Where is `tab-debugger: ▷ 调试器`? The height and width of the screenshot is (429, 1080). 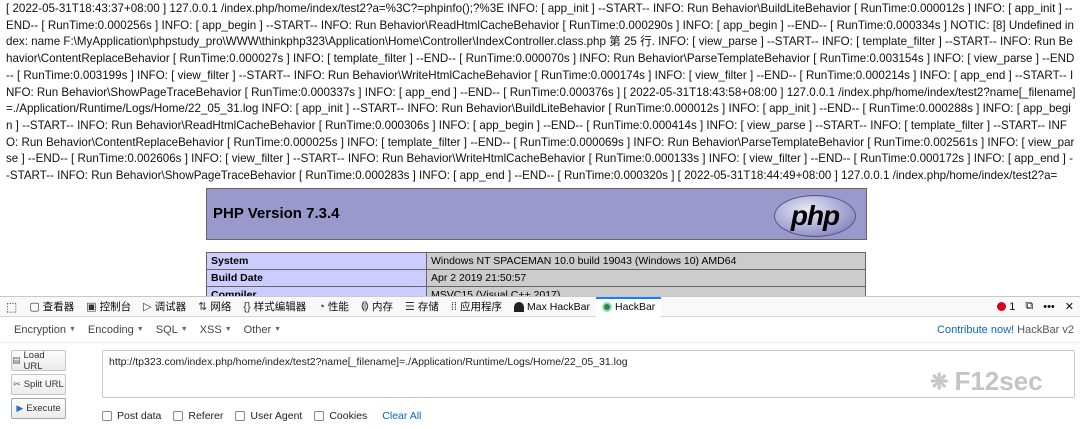
tab-debugger: ▷ 调试器 is located at coordinates (164, 307).